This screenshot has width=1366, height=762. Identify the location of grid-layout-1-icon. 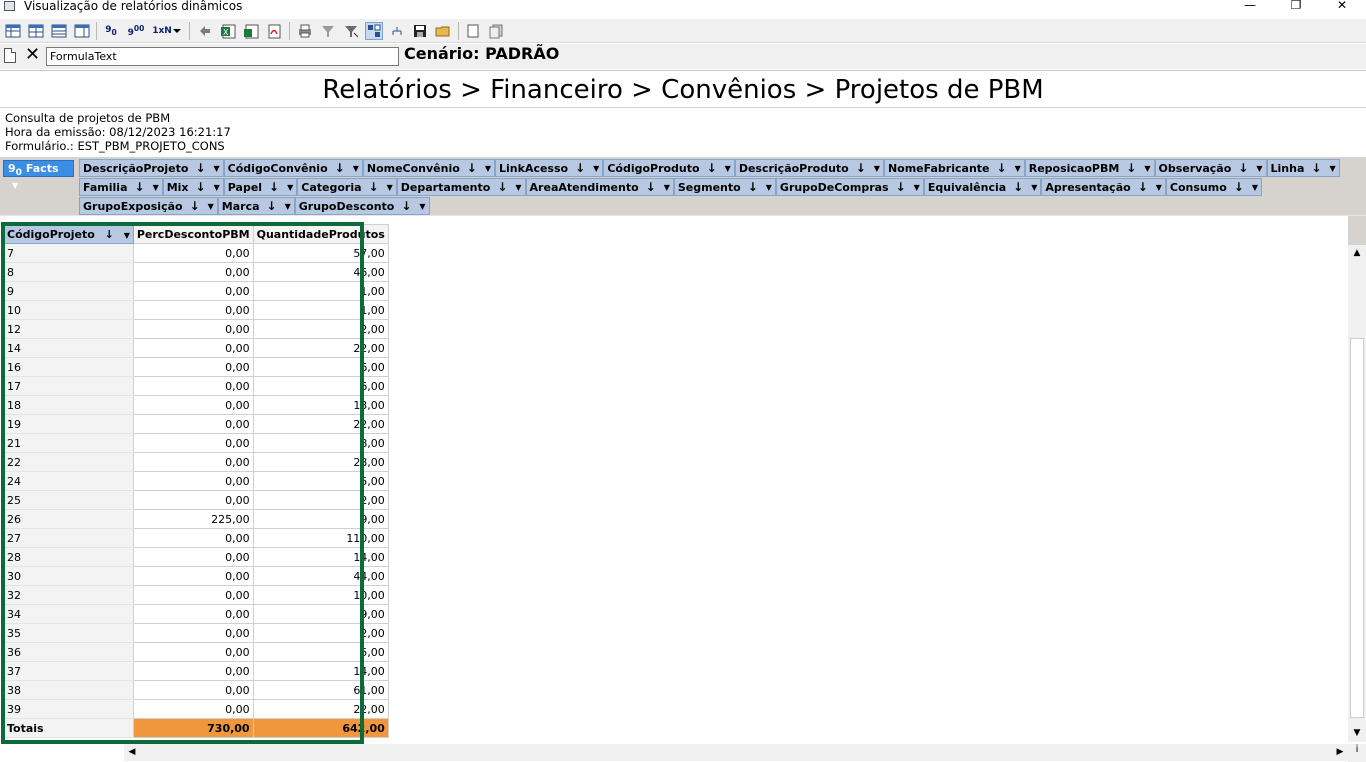
(13, 31).